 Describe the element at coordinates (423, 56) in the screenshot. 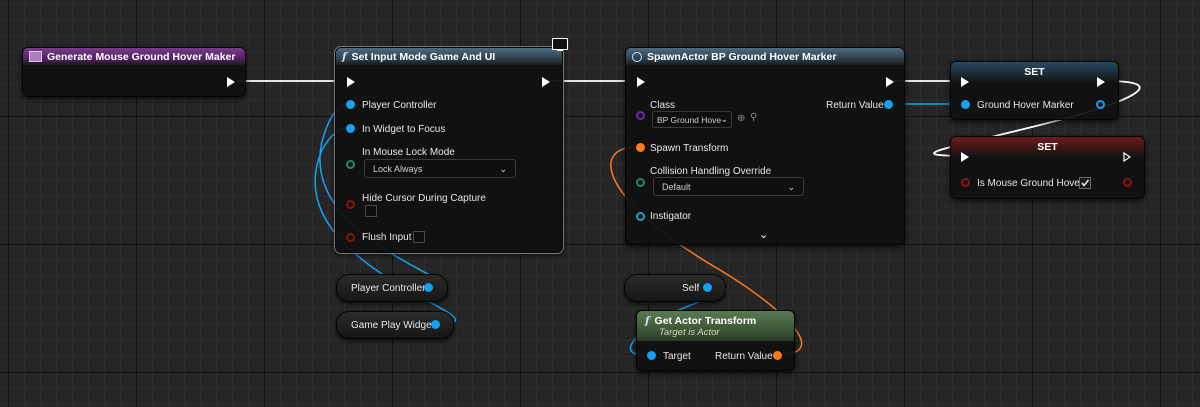

I see `set-input-mode-title: Set Input Mode Game And UI` at that location.